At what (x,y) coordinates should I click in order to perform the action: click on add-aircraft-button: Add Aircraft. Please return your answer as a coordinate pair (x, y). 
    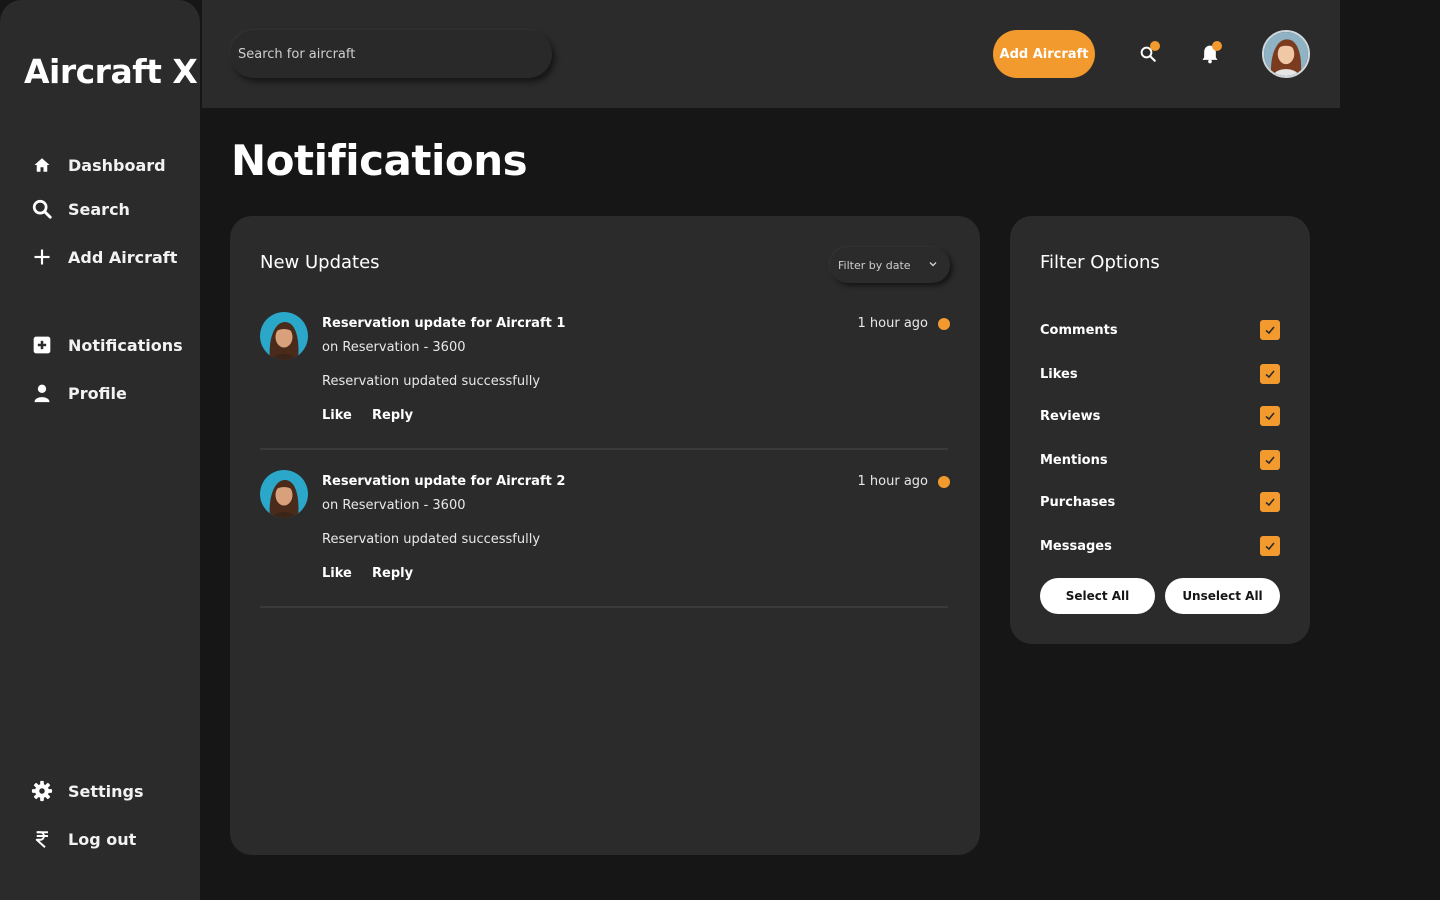
    Looking at the image, I should click on (1044, 54).